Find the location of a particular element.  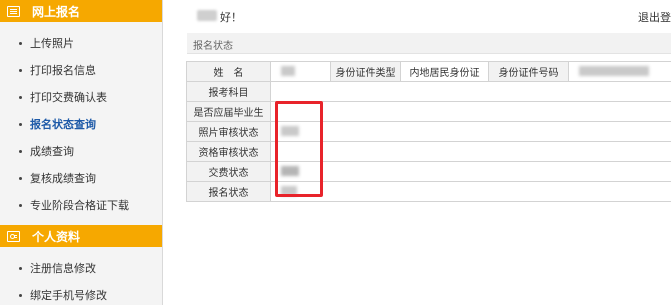

menu-upload-photo: 上传照片 is located at coordinates (81, 43).